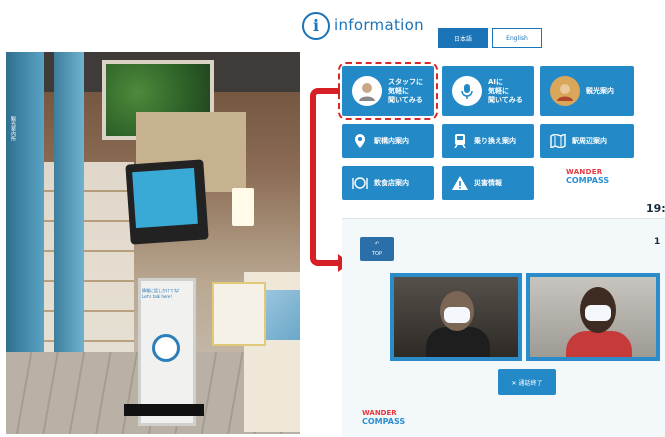 Image resolution: width=665 pixels, height=437 pixels. I want to click on wander-compass-logo-small: WANDER COMPASS, so click(383, 417).